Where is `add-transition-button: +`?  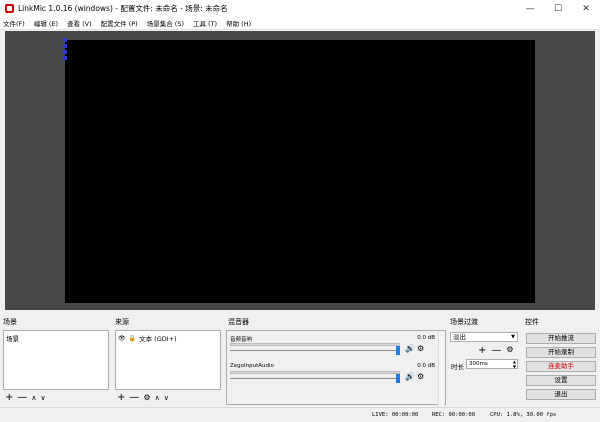 add-transition-button: + is located at coordinates (482, 350).